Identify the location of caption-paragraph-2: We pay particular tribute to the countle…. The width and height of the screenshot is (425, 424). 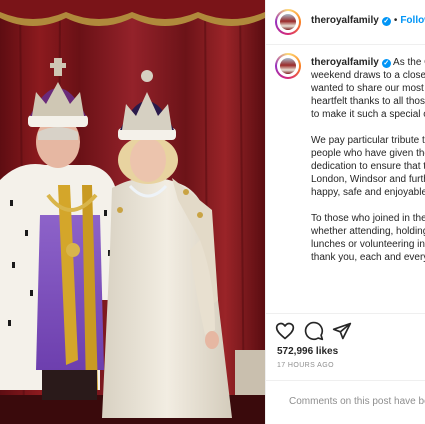
(368, 166).